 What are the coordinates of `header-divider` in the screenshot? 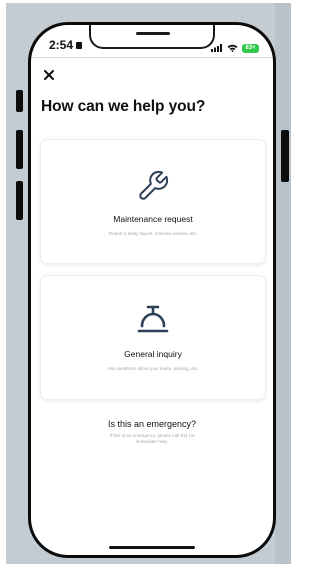 It's located at (152, 57).